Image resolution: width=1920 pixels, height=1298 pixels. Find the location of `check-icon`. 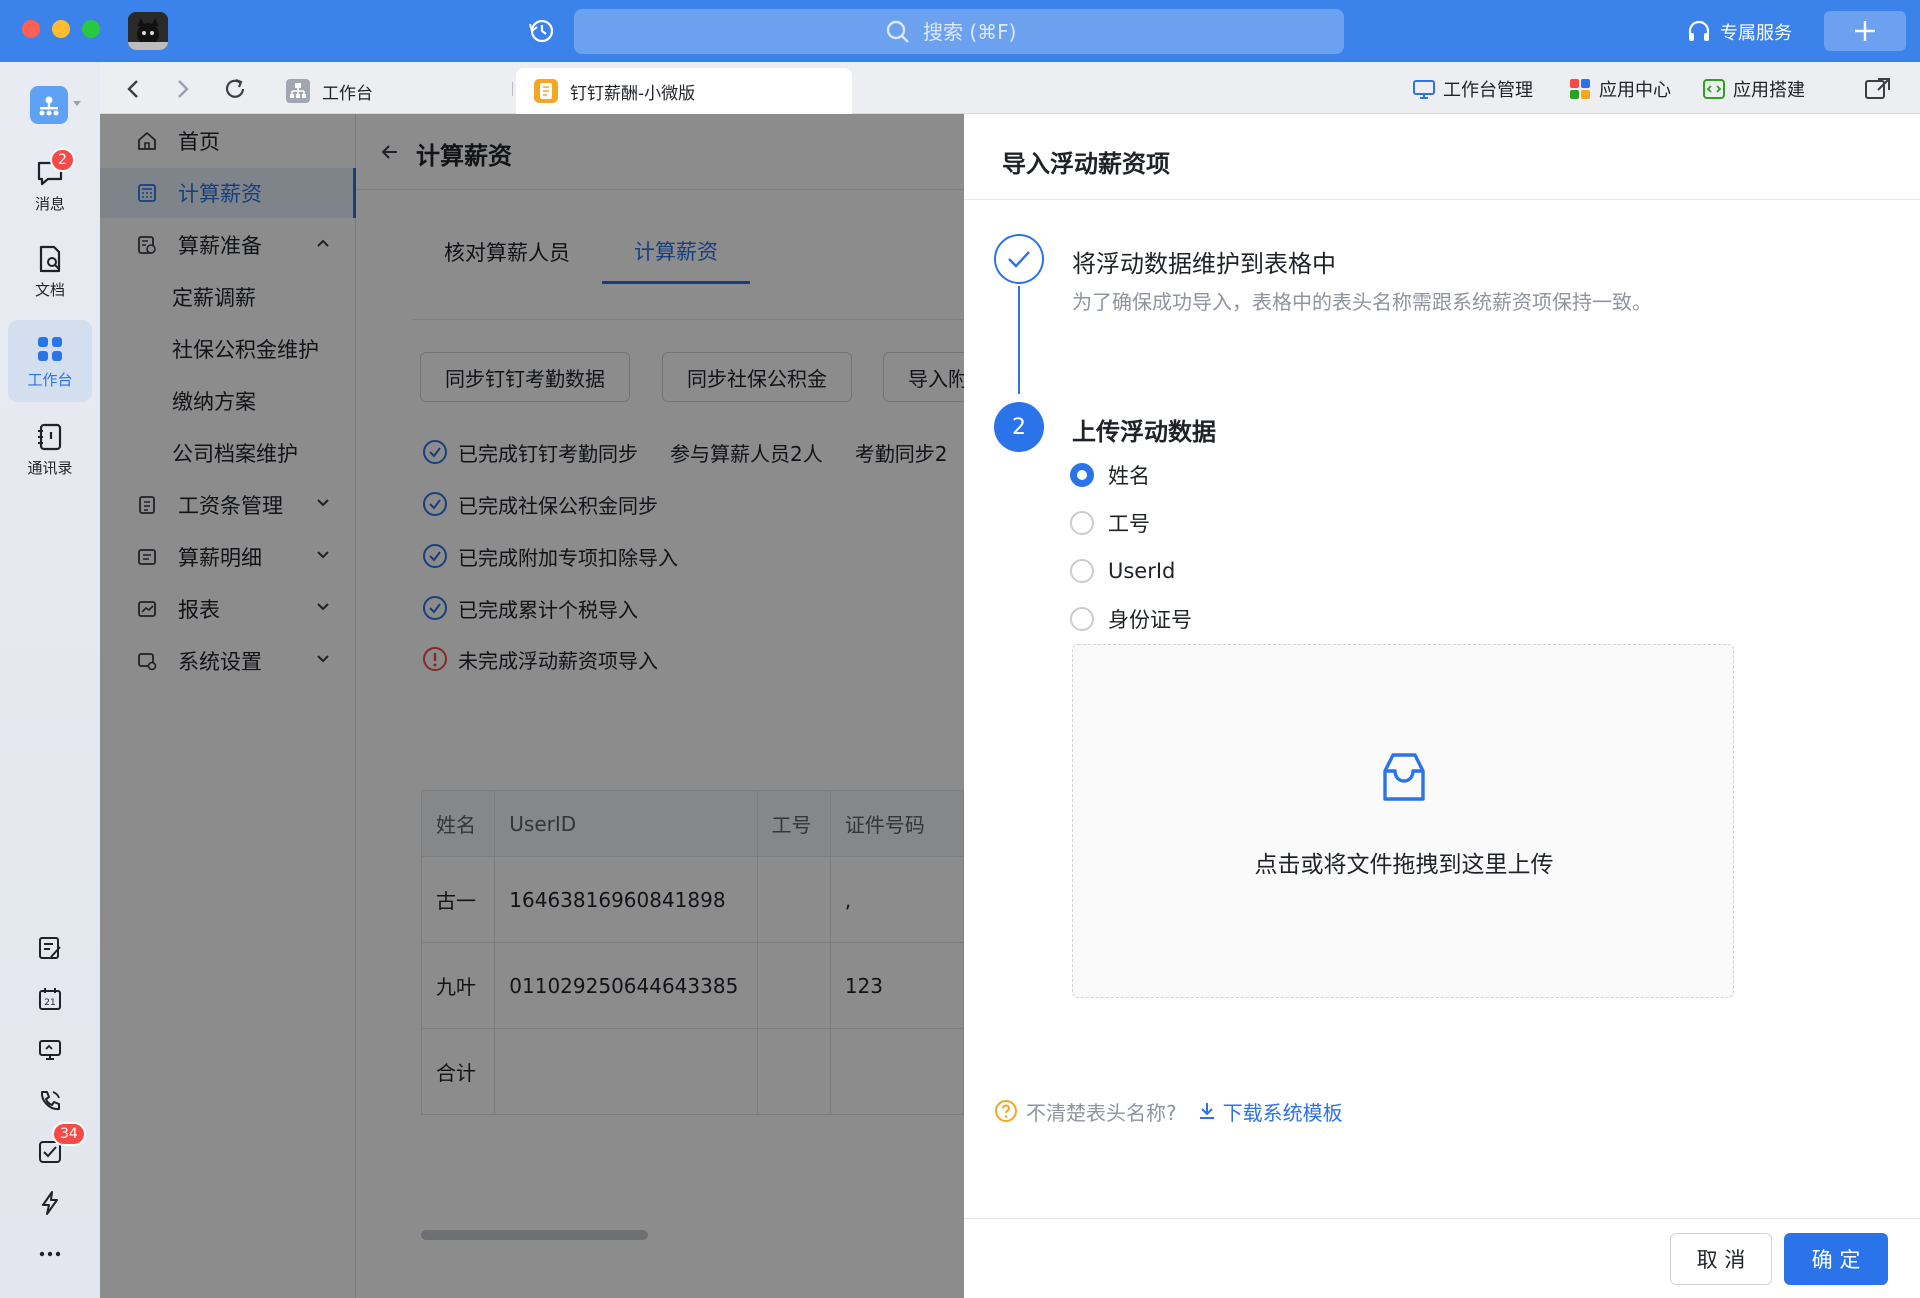

check-icon is located at coordinates (1019, 259).